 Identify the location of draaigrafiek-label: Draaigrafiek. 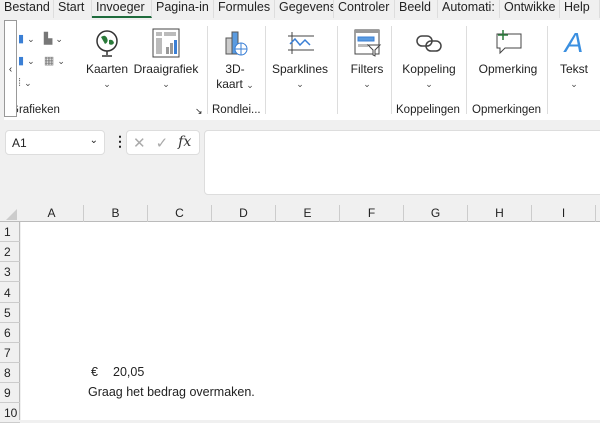
(166, 69).